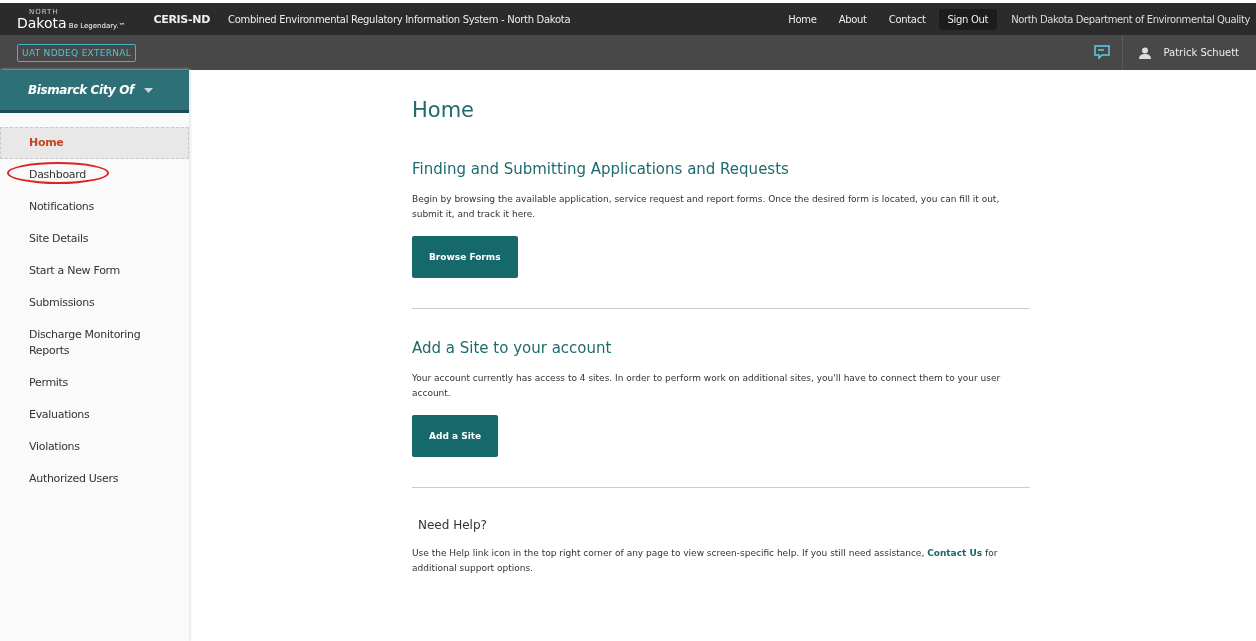 This screenshot has width=1256, height=641. What do you see at coordinates (94, 383) in the screenshot?
I see `sidebar-item: Permits` at bounding box center [94, 383].